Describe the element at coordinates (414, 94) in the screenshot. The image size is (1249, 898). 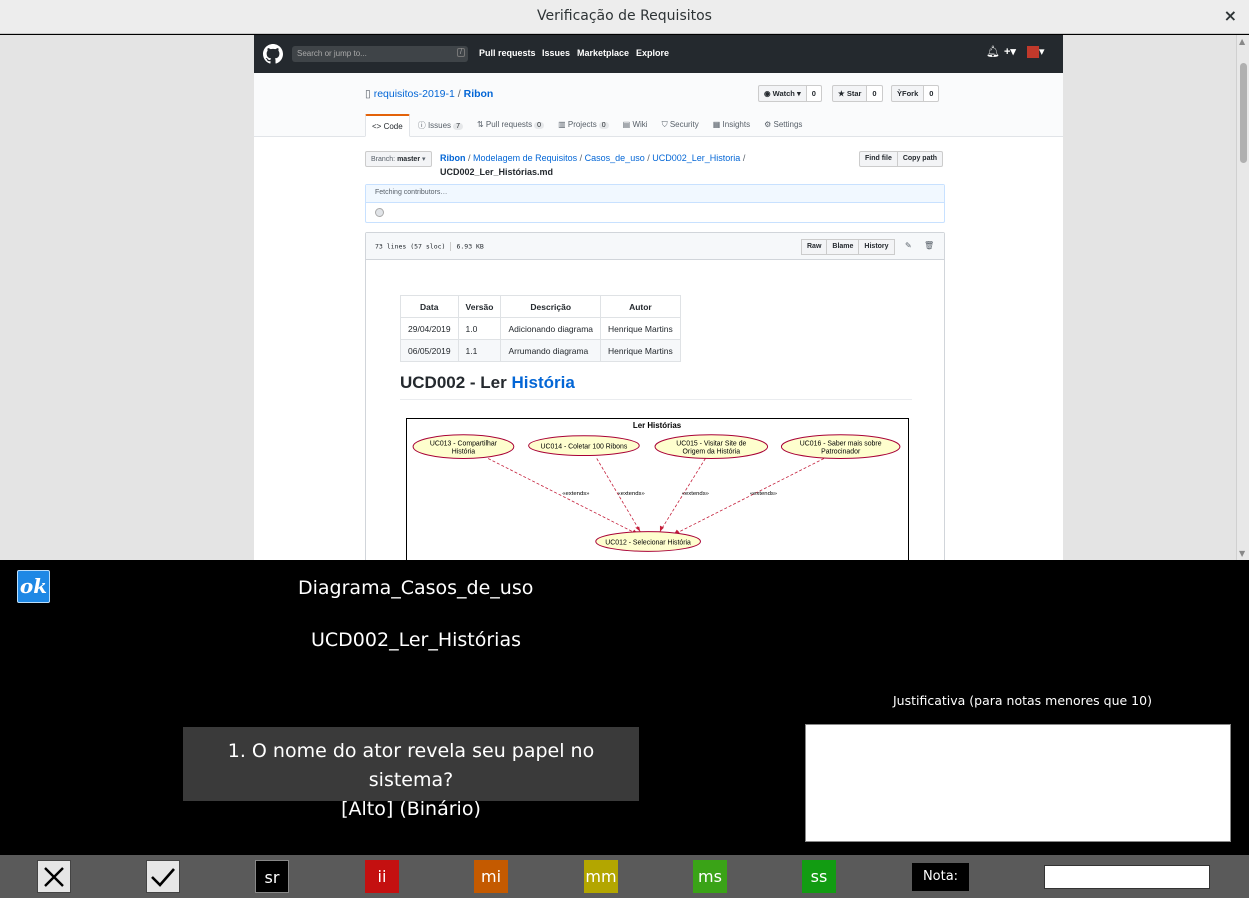
I see `repo-owner-link: requisitos-2019-1` at that location.